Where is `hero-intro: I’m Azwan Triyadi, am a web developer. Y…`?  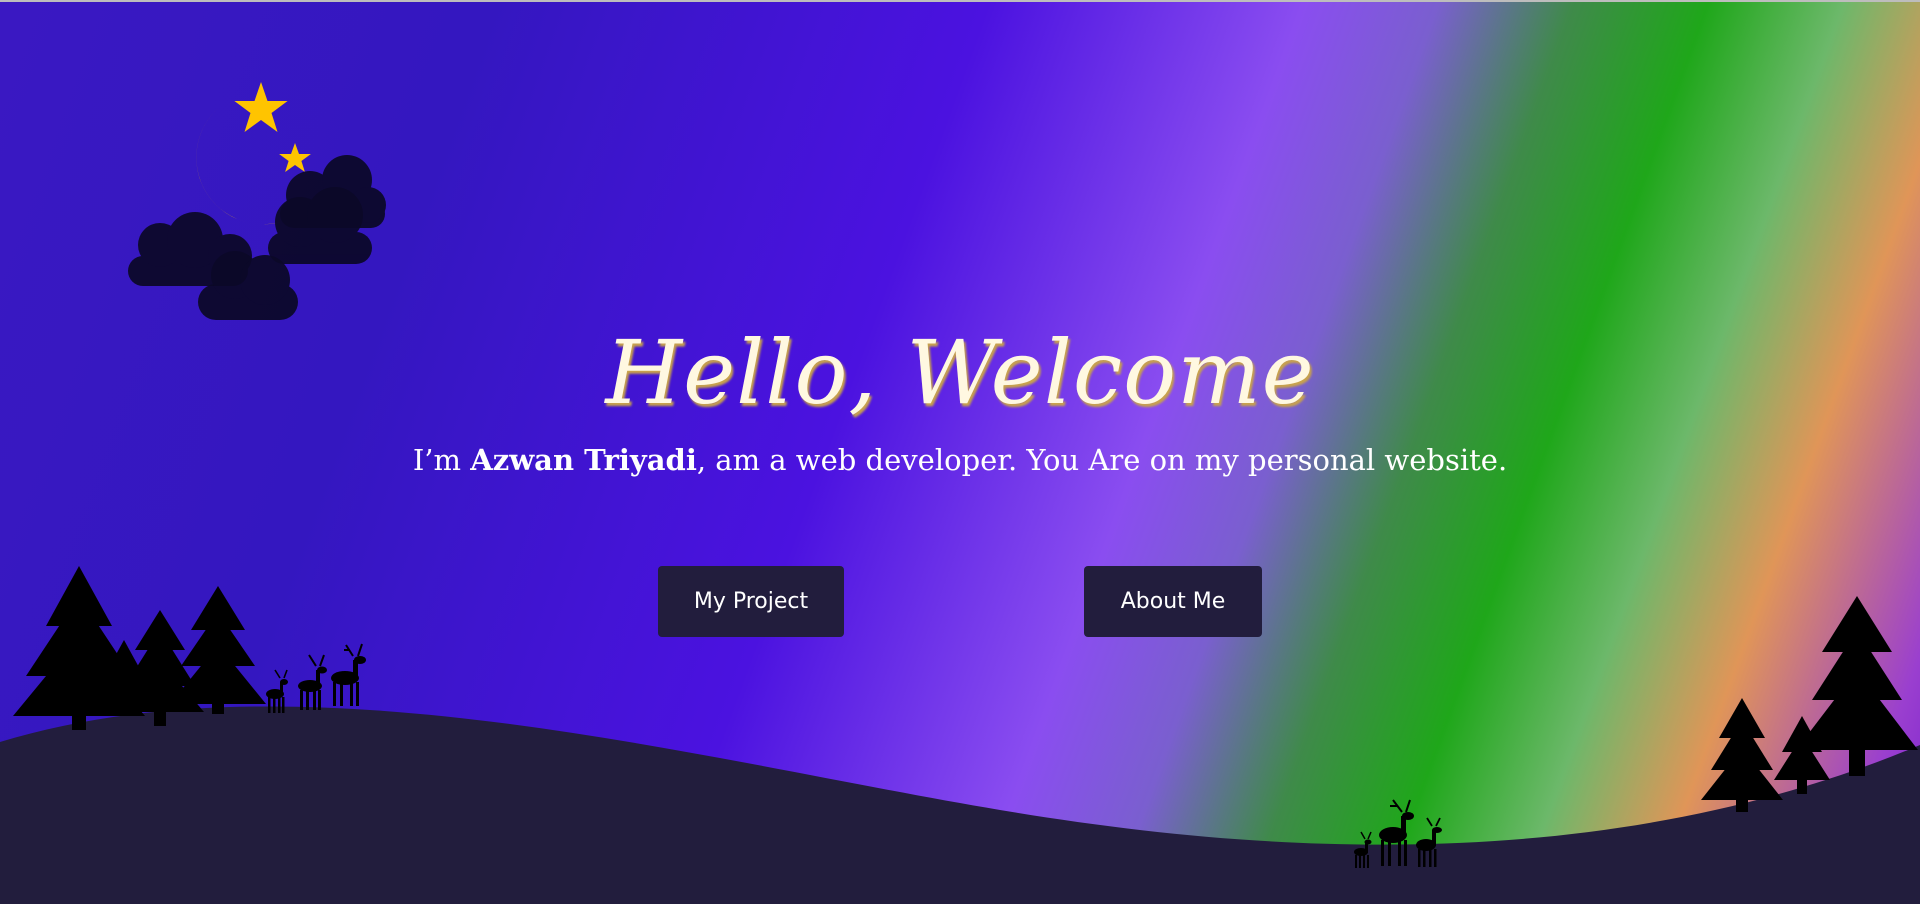 hero-intro: I’m Azwan Triyadi, am a web developer. Y… is located at coordinates (960, 460).